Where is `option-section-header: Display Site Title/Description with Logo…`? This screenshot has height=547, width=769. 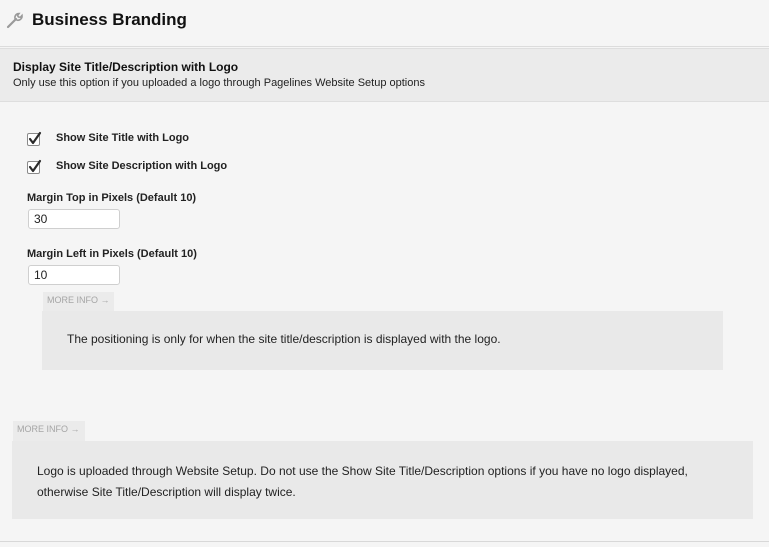
option-section-header: Display Site Title/Description with Logo… is located at coordinates (384, 75).